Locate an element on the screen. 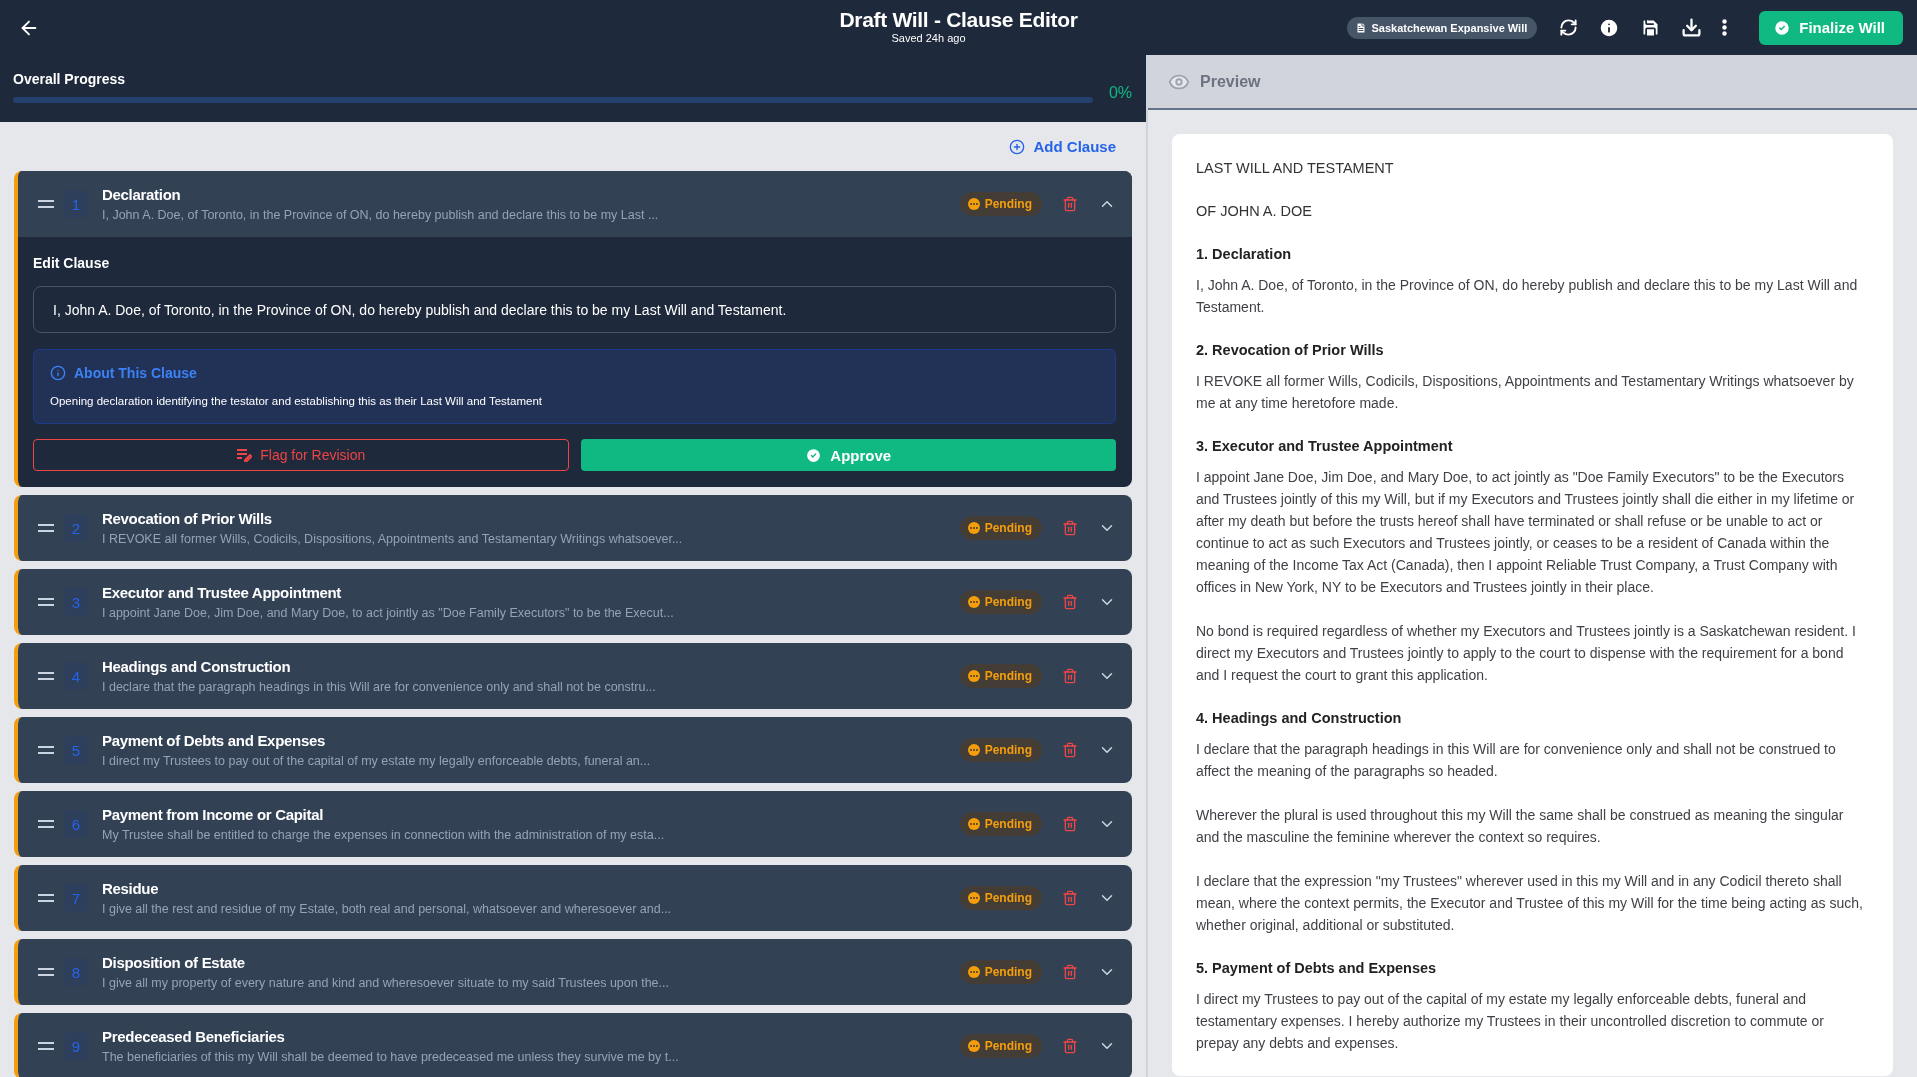 This screenshot has width=1917, height=1077. add-clause-button: Add Clause is located at coordinates (1062, 146).